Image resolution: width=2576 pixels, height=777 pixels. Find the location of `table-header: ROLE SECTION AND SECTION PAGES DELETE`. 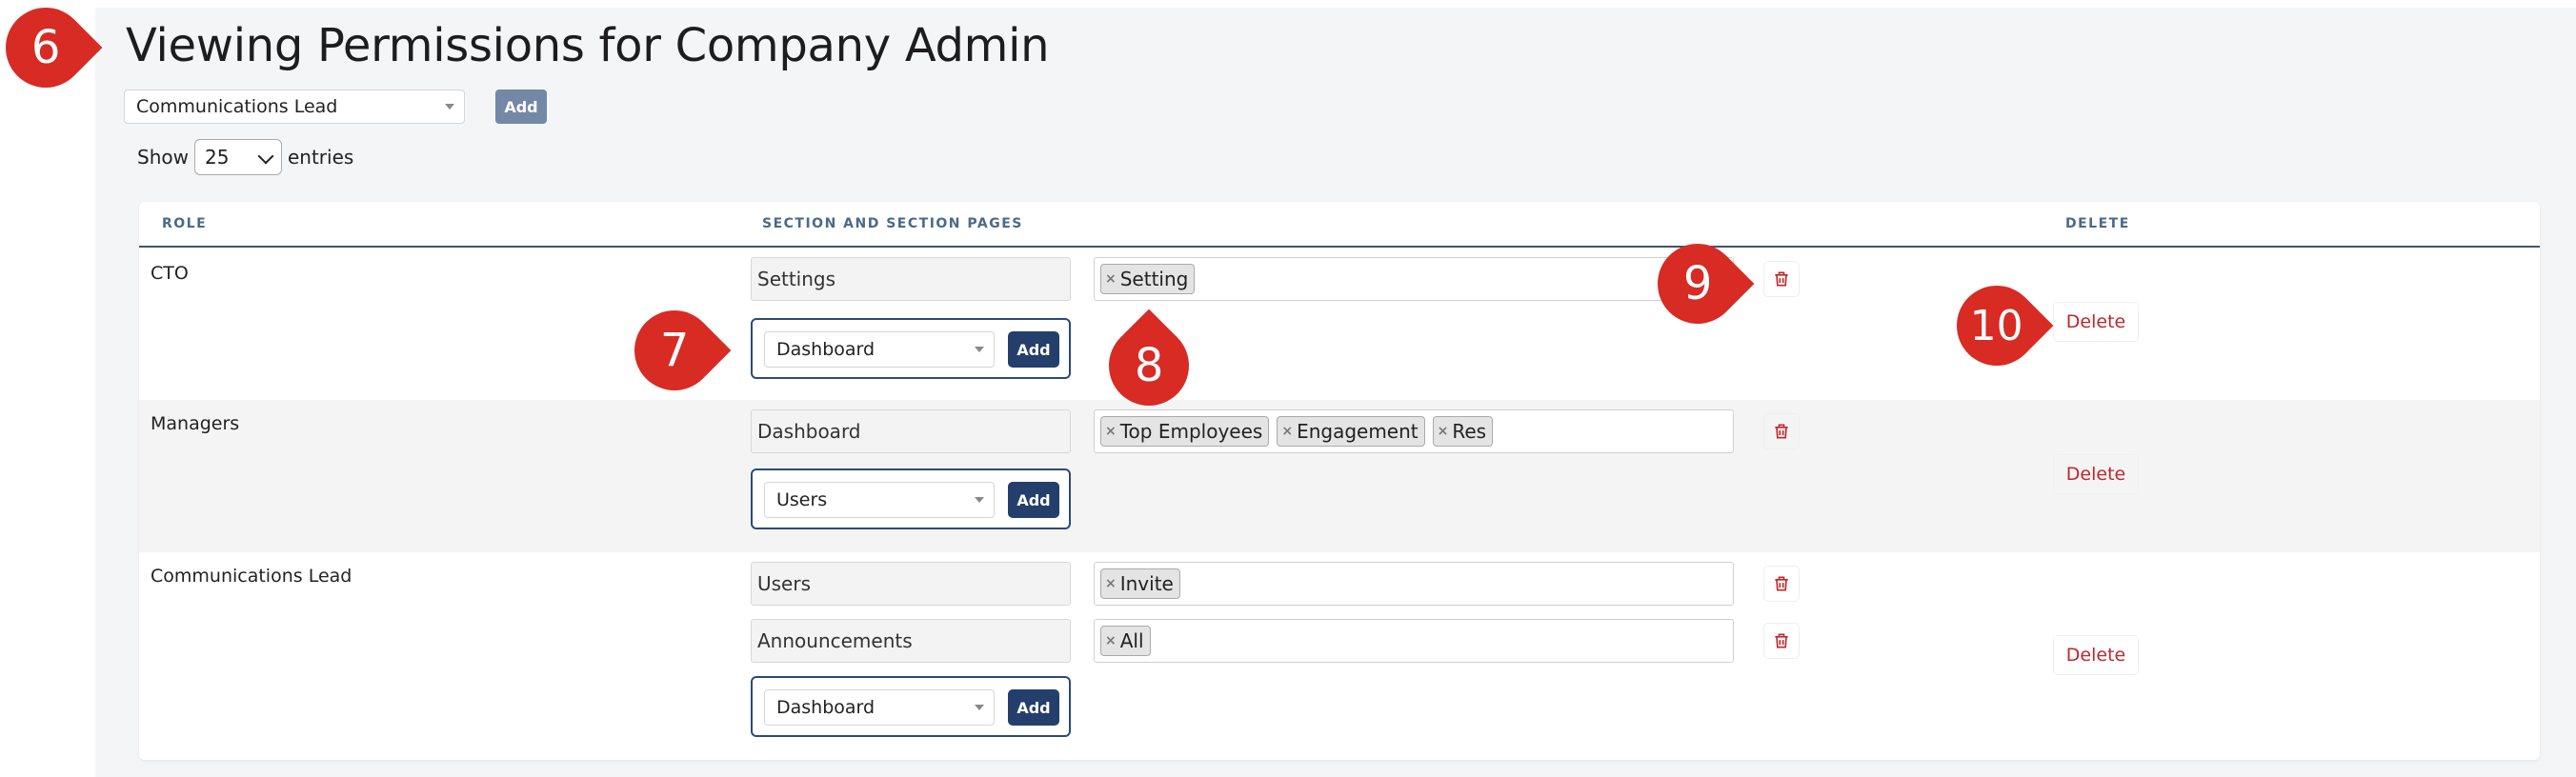

table-header: ROLE SECTION AND SECTION PAGES DELETE is located at coordinates (1340, 225).